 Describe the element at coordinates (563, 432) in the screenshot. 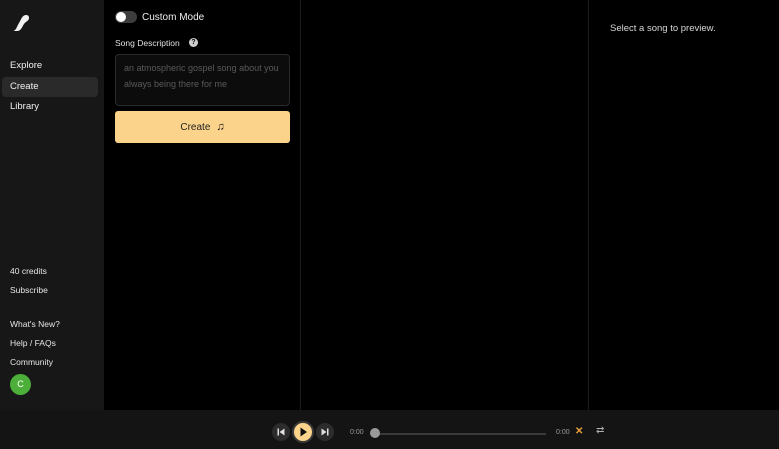

I see `total-time: 0:00` at that location.